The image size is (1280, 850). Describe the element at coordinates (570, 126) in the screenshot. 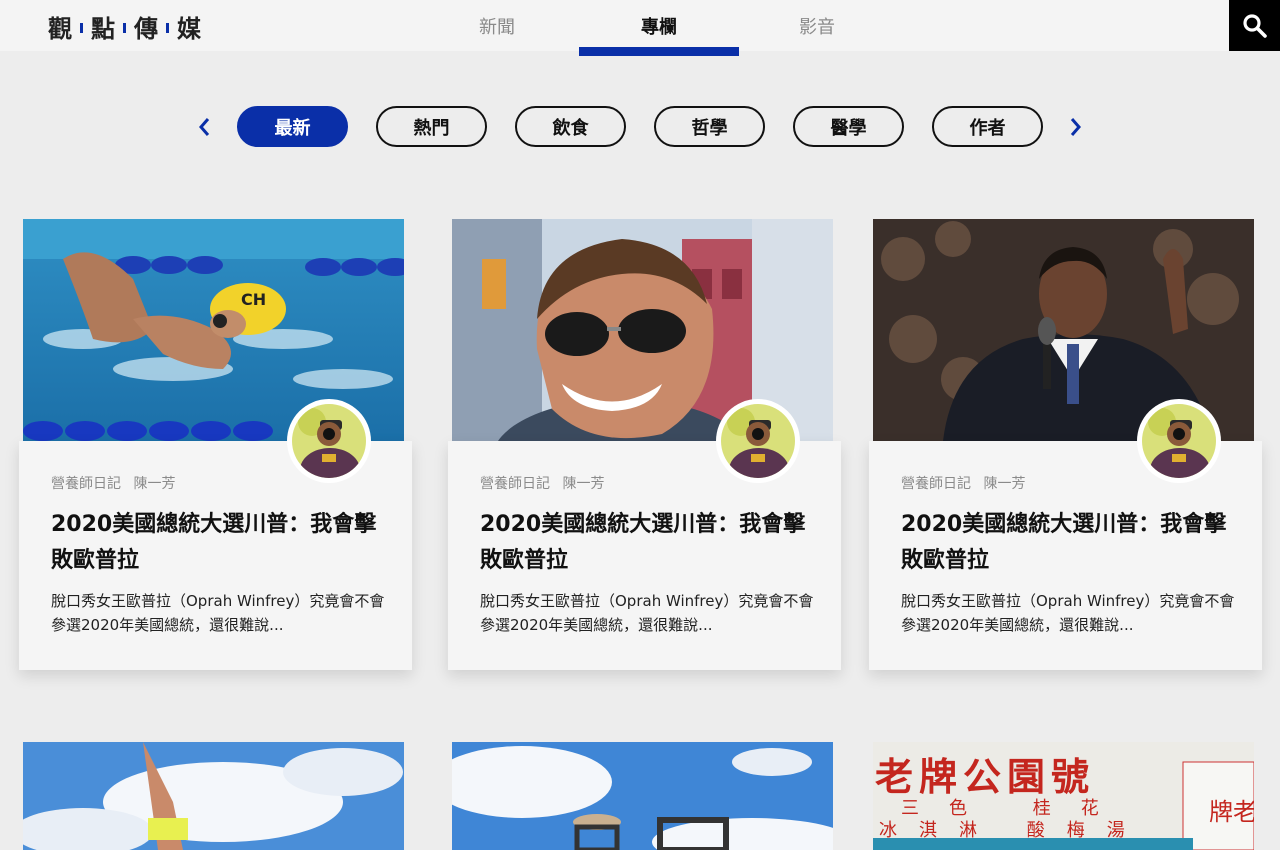

I see `category-food: 飲食` at that location.